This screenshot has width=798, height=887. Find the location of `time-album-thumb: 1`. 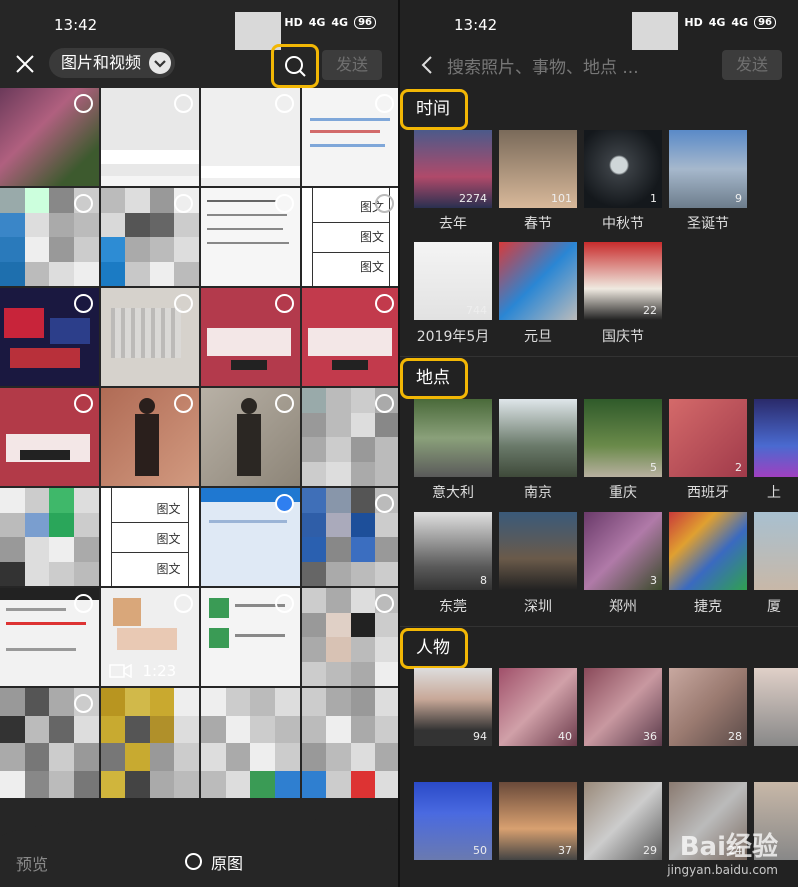

time-album-thumb: 1 is located at coordinates (623, 169).